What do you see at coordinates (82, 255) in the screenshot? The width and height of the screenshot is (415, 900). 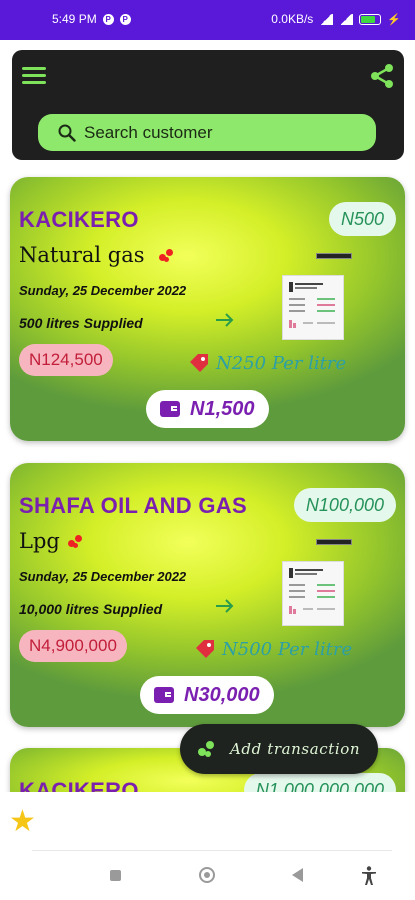 I see `product-name: Natural gas` at bounding box center [82, 255].